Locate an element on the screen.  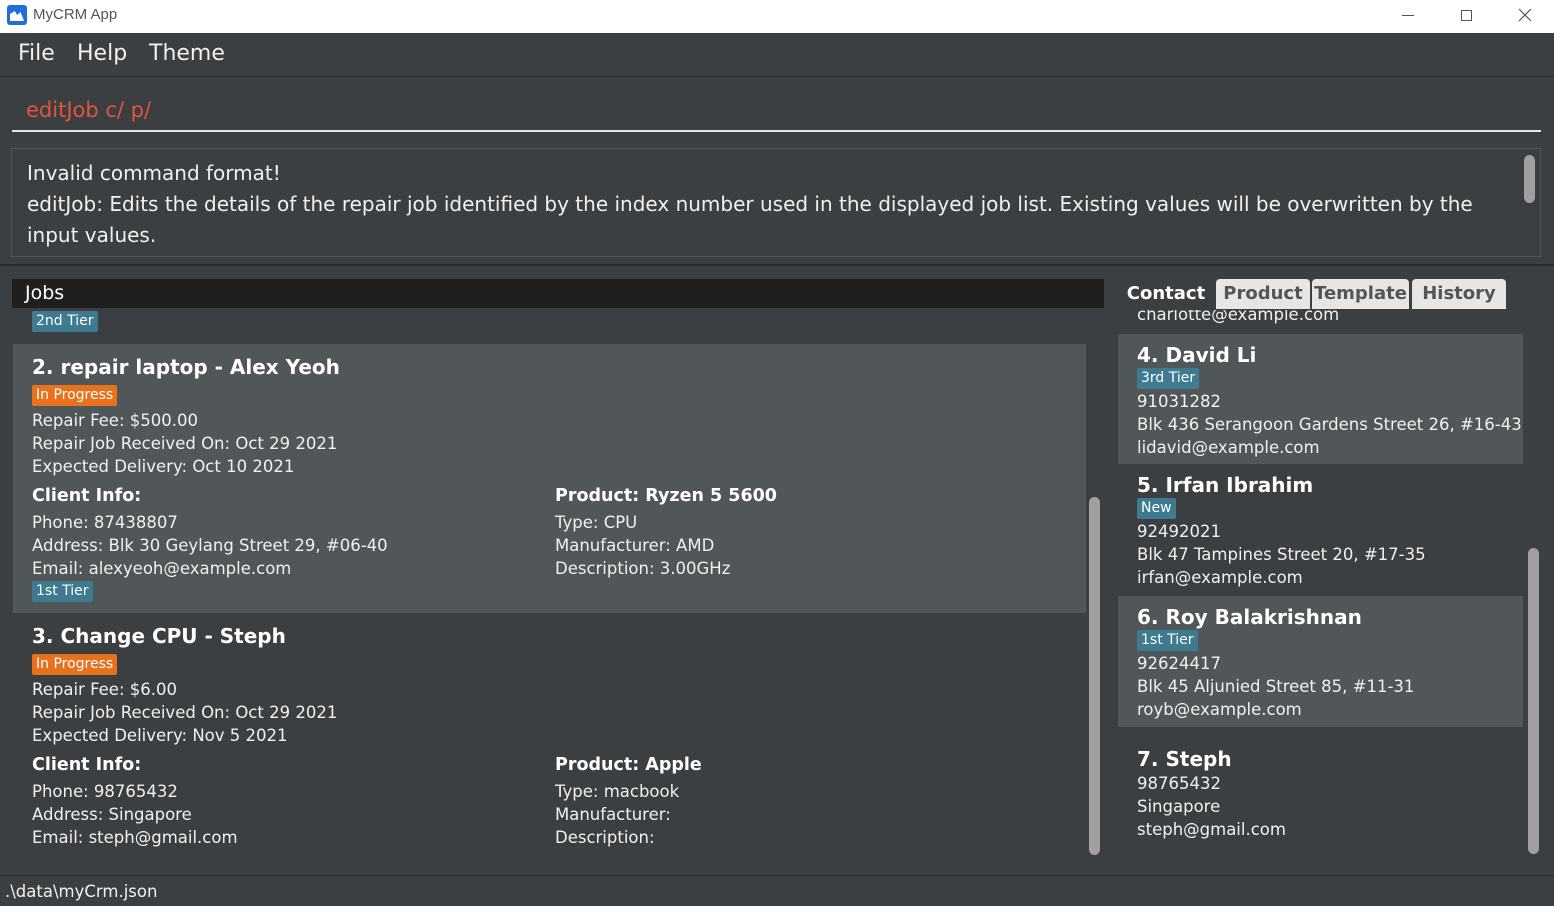
tier-tag: 2nd Tier is located at coordinates (65, 321).